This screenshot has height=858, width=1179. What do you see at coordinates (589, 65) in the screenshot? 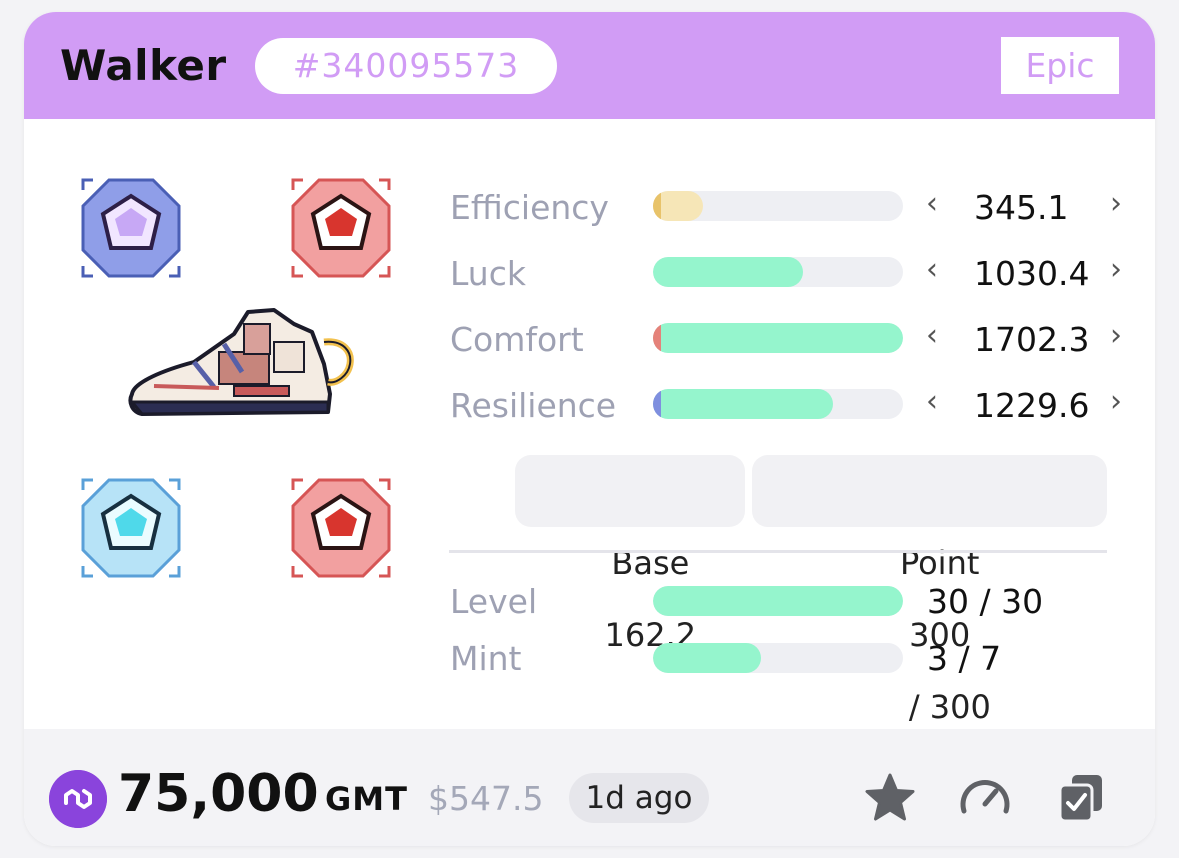
I see `card-header: Walker #340095573 Epic` at bounding box center [589, 65].